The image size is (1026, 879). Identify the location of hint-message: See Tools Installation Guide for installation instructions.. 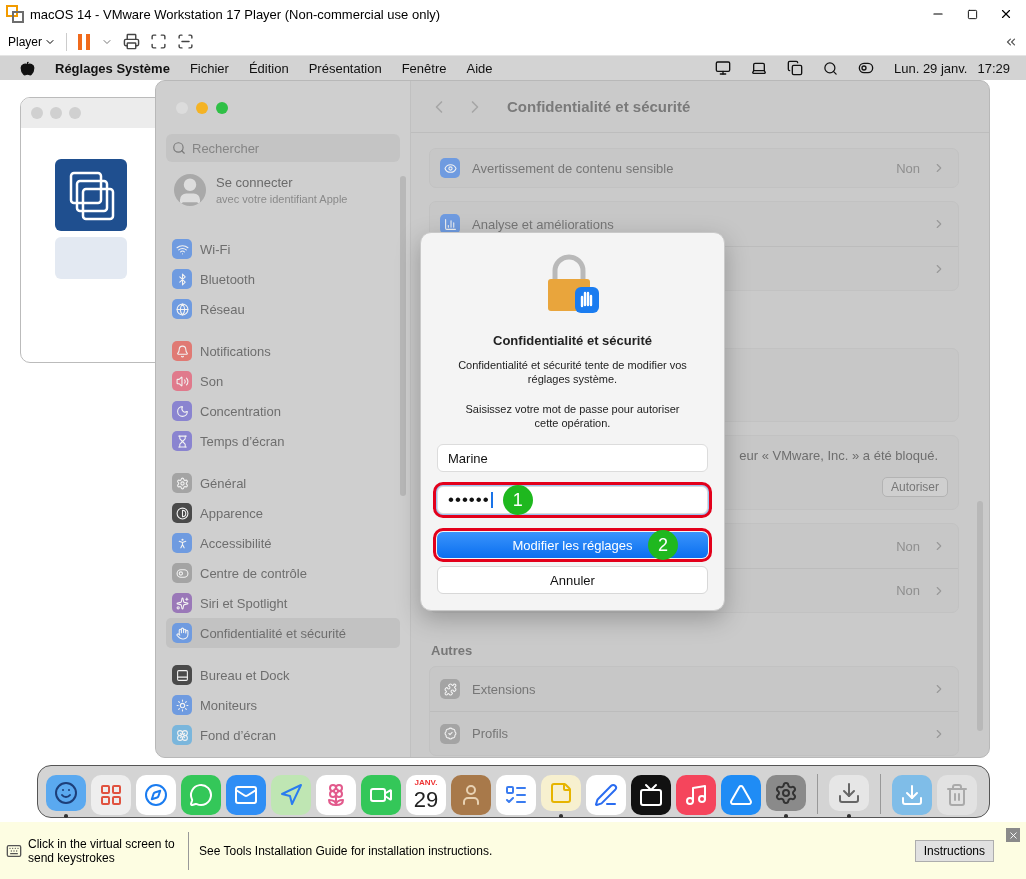
(346, 850).